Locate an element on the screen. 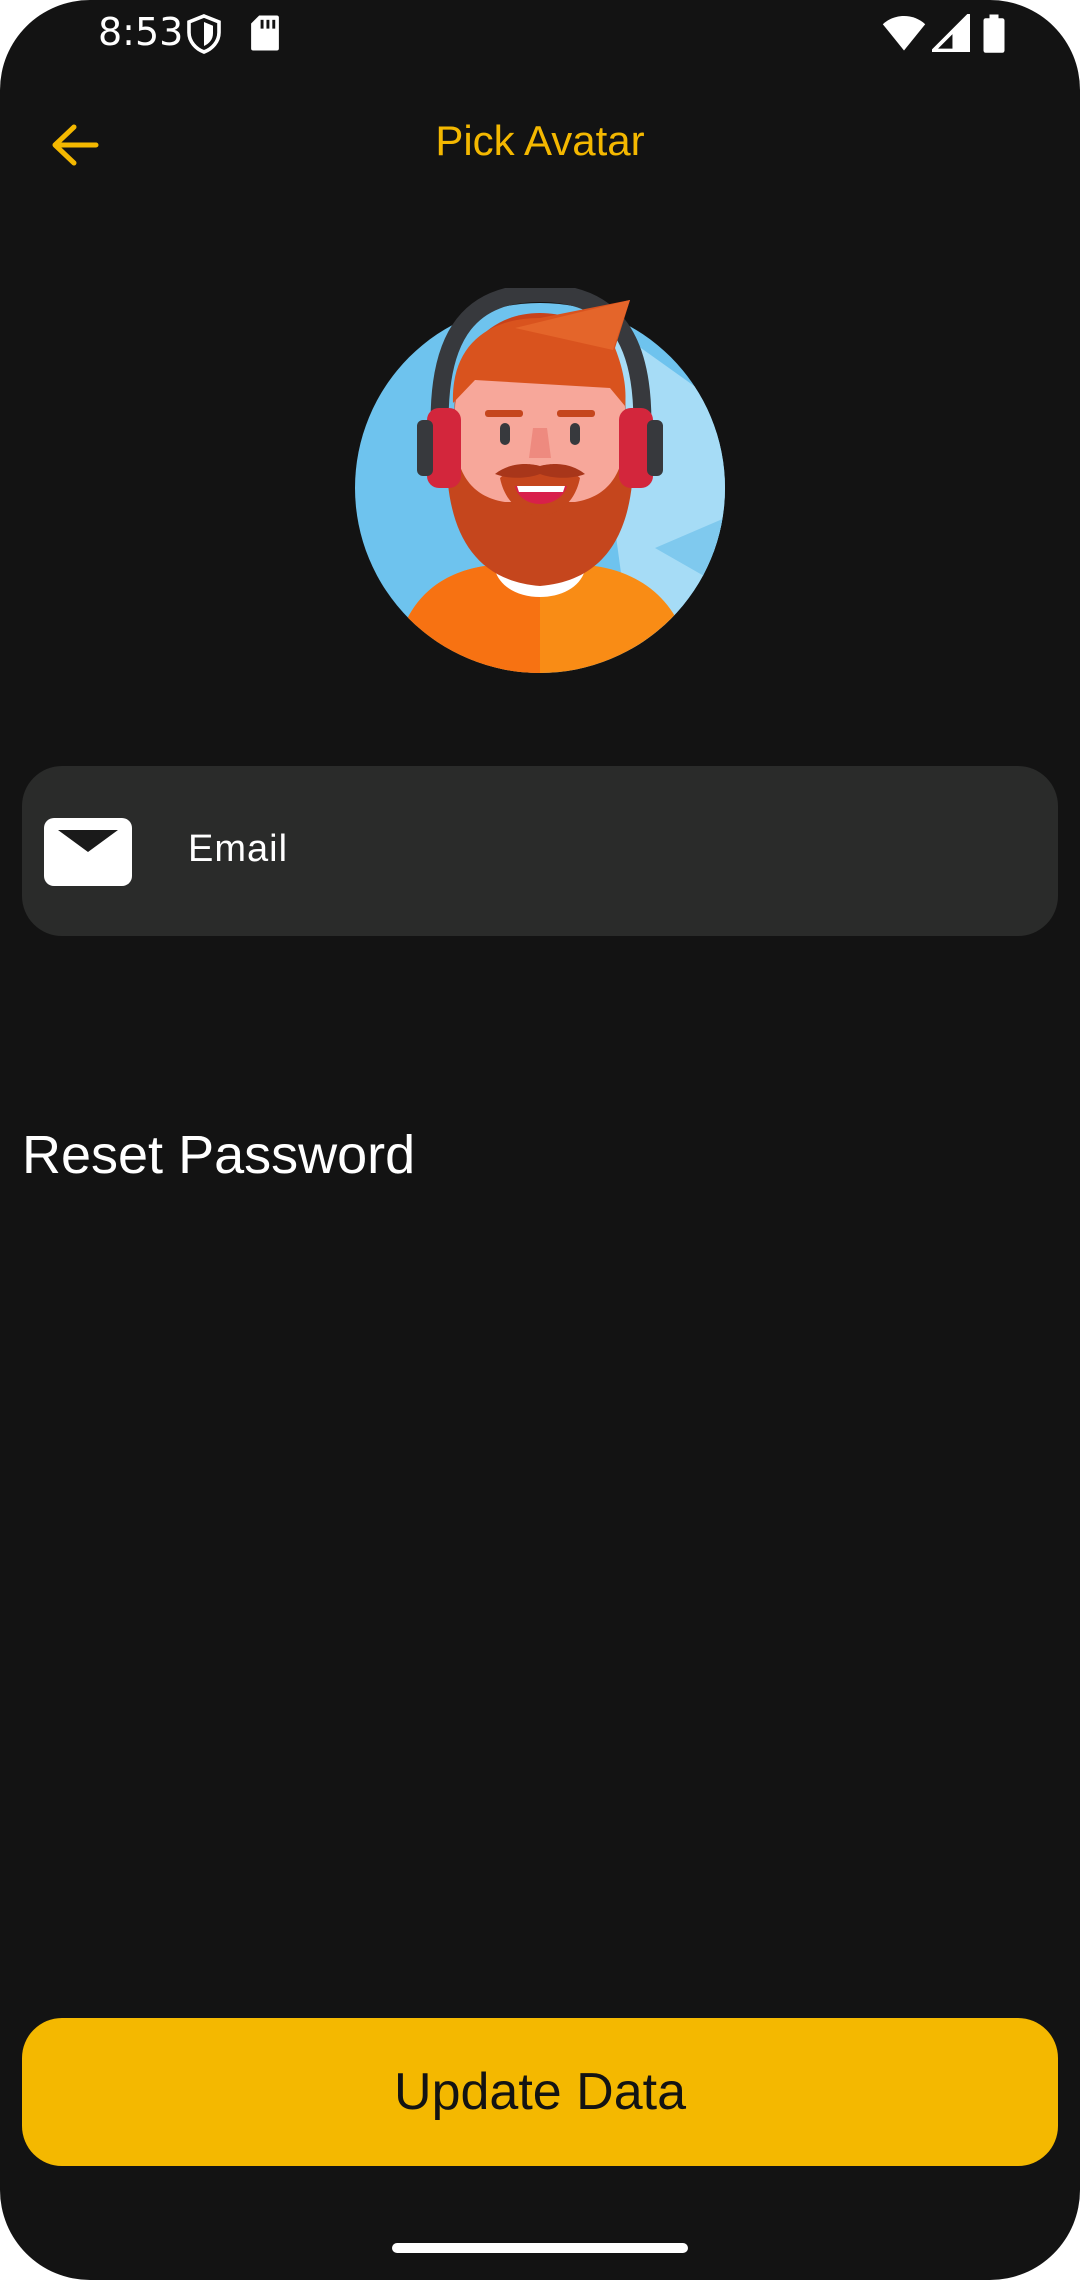  signal-icon is located at coordinates (951, 33).